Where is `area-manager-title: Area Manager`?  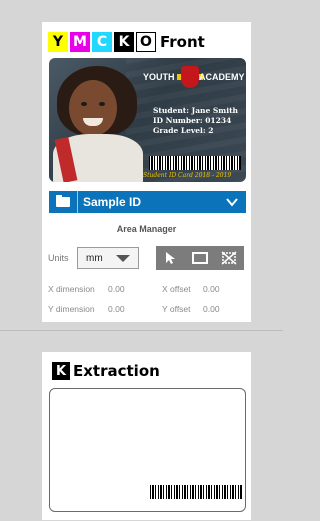
area-manager-title: Area Manager is located at coordinates (146, 229).